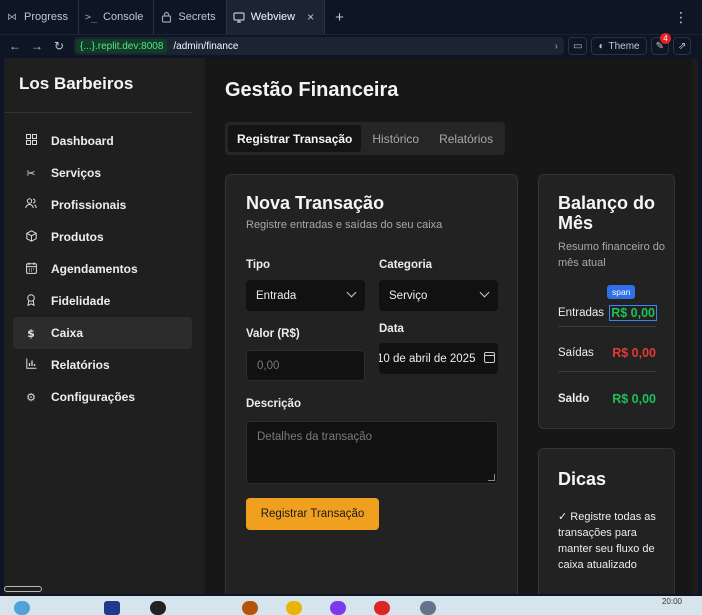  What do you see at coordinates (351, 605) in the screenshot?
I see `os-taskbar: 20:00` at bounding box center [351, 605].